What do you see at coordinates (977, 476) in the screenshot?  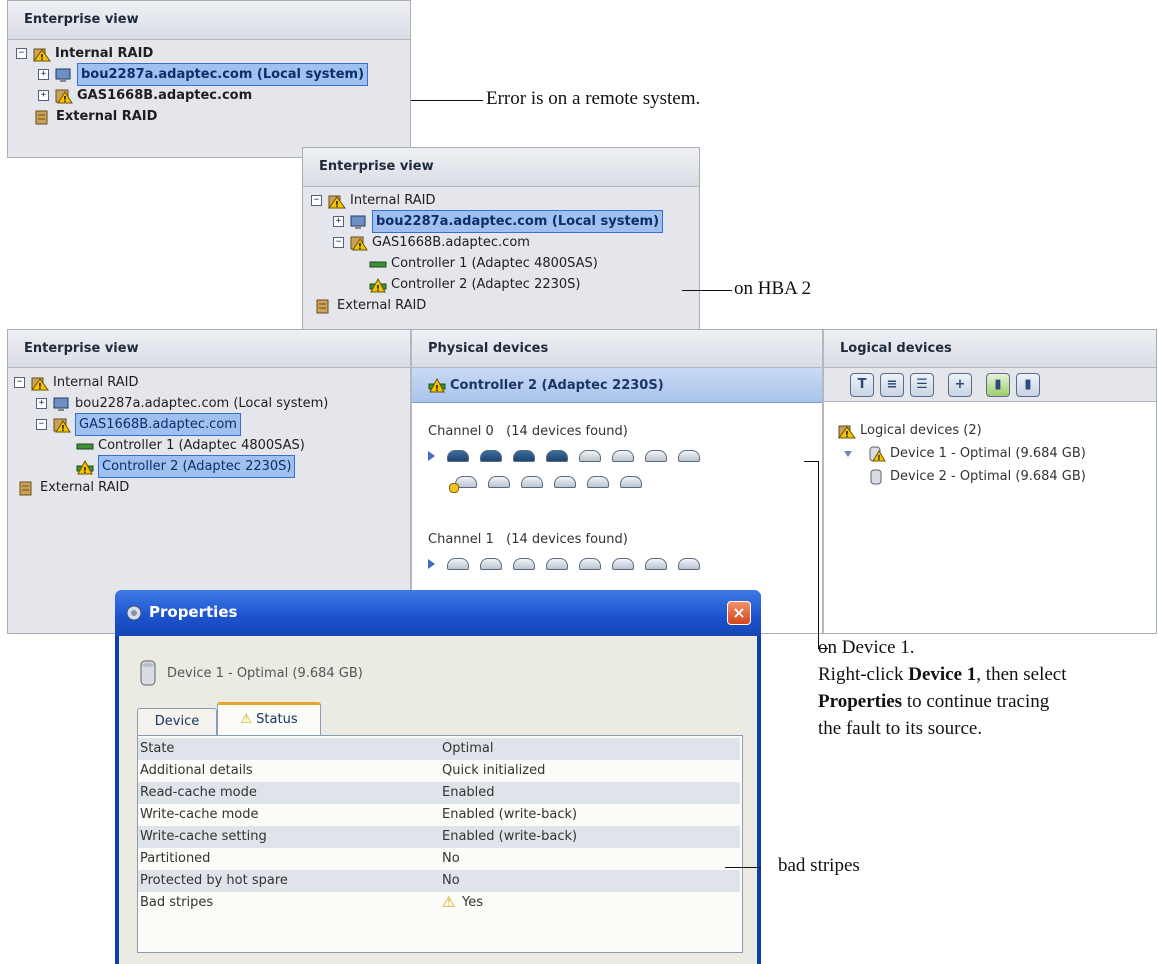 I see `logical-device-2: Device 2 - Optimal (9.684 GB)` at bounding box center [977, 476].